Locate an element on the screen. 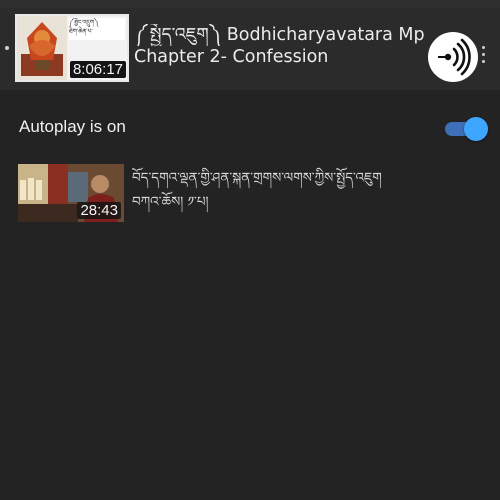 The image size is (500, 500). up-next-duration: 28:43 is located at coordinates (99, 210).